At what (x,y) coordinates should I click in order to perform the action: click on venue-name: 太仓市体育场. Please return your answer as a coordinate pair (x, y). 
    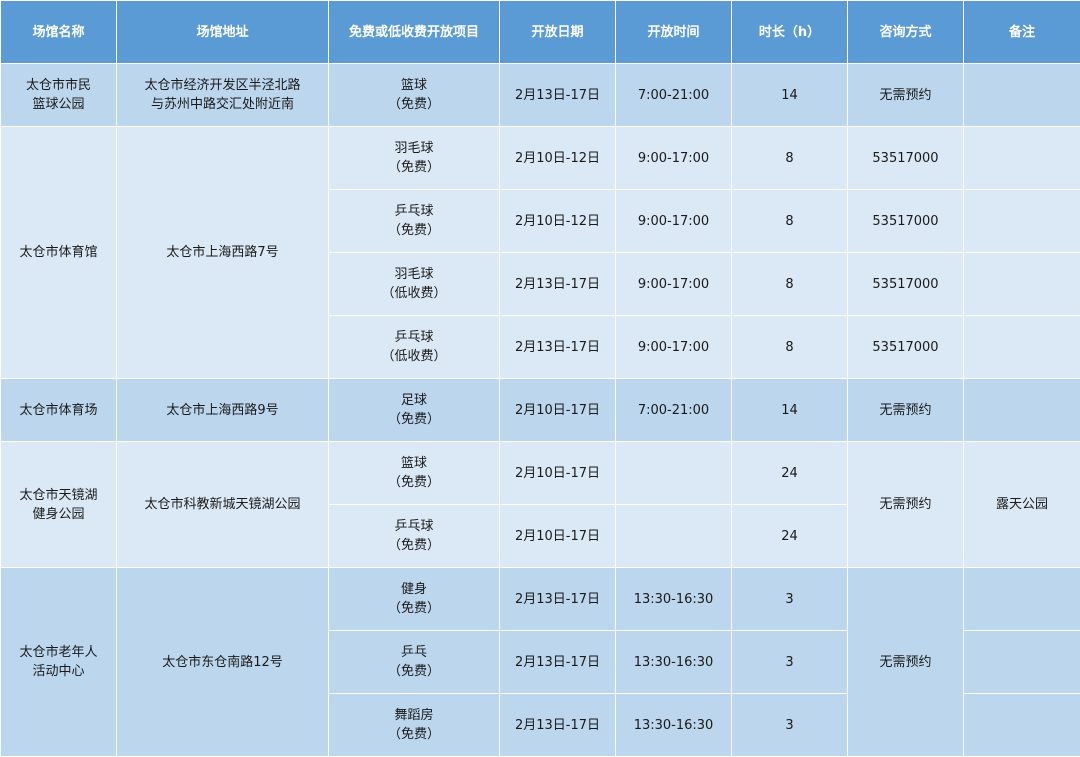
    Looking at the image, I should click on (59, 410).